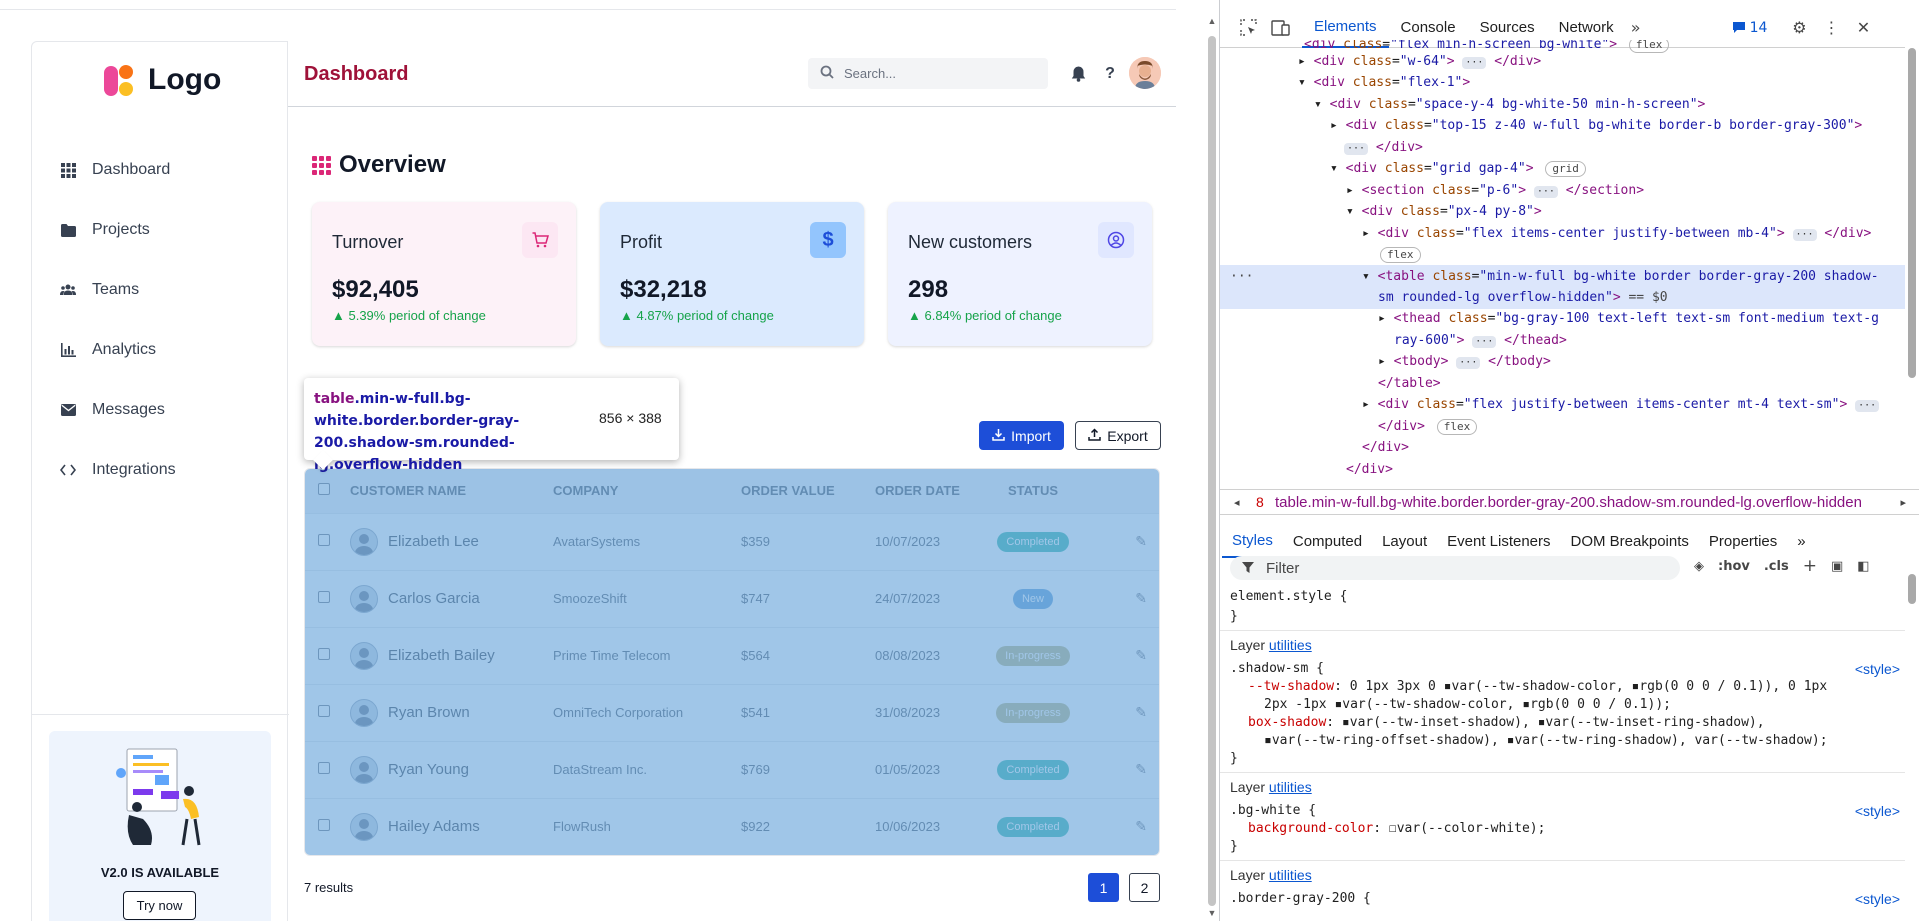 This screenshot has height=921, width=1919. I want to click on logo: Logo, so click(162, 80).